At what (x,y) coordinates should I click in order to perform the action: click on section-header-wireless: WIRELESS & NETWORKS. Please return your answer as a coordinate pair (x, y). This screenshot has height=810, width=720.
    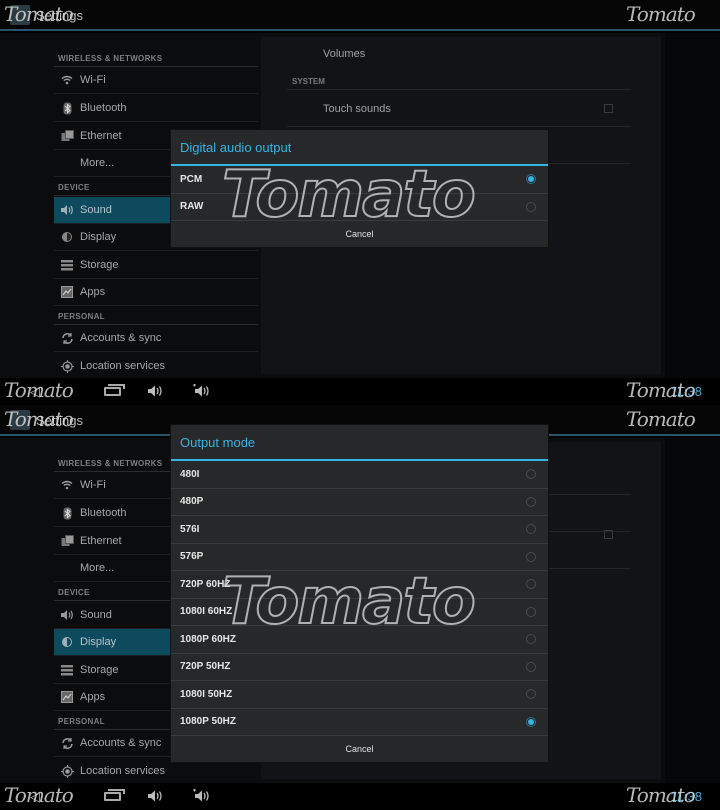
    Looking at the image, I should click on (110, 463).